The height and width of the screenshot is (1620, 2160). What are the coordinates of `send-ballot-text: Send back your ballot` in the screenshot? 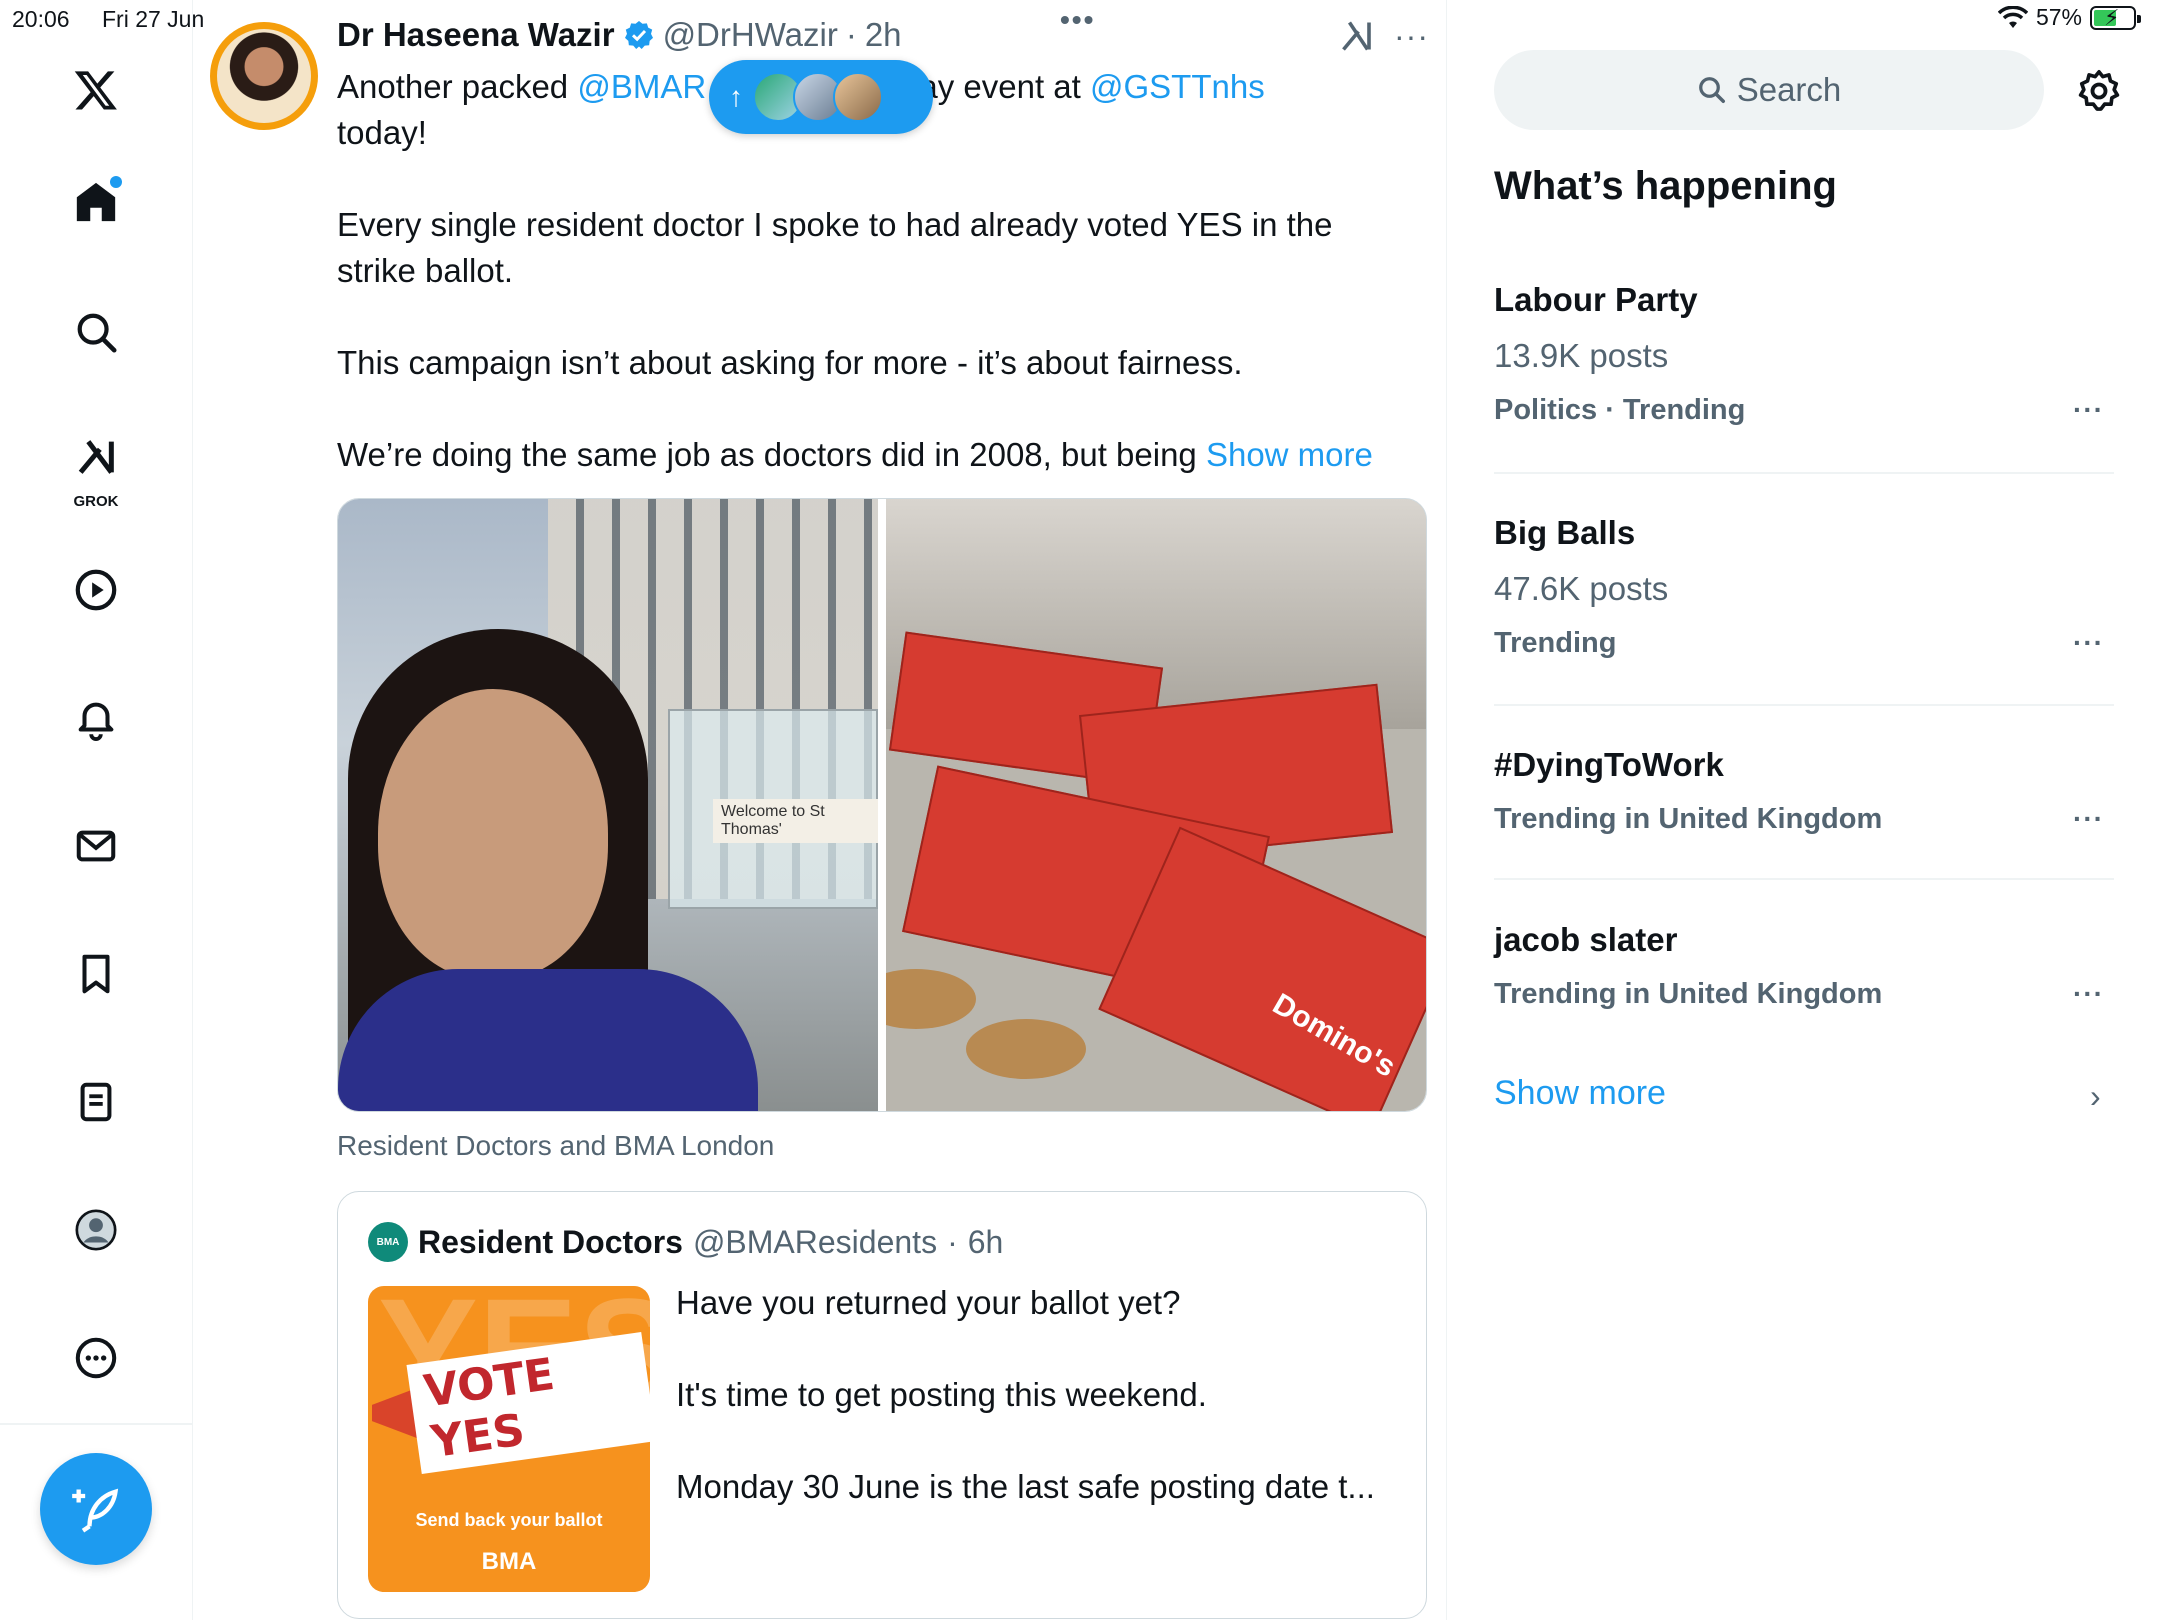 It's located at (509, 1520).